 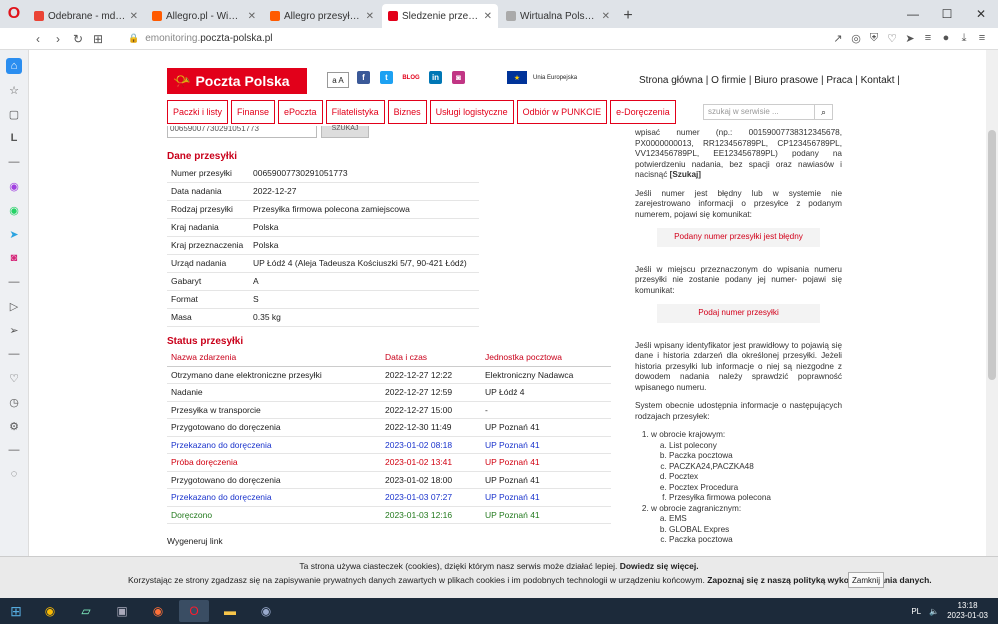 I want to click on bulb-icon: ◌, so click(x=14, y=474).